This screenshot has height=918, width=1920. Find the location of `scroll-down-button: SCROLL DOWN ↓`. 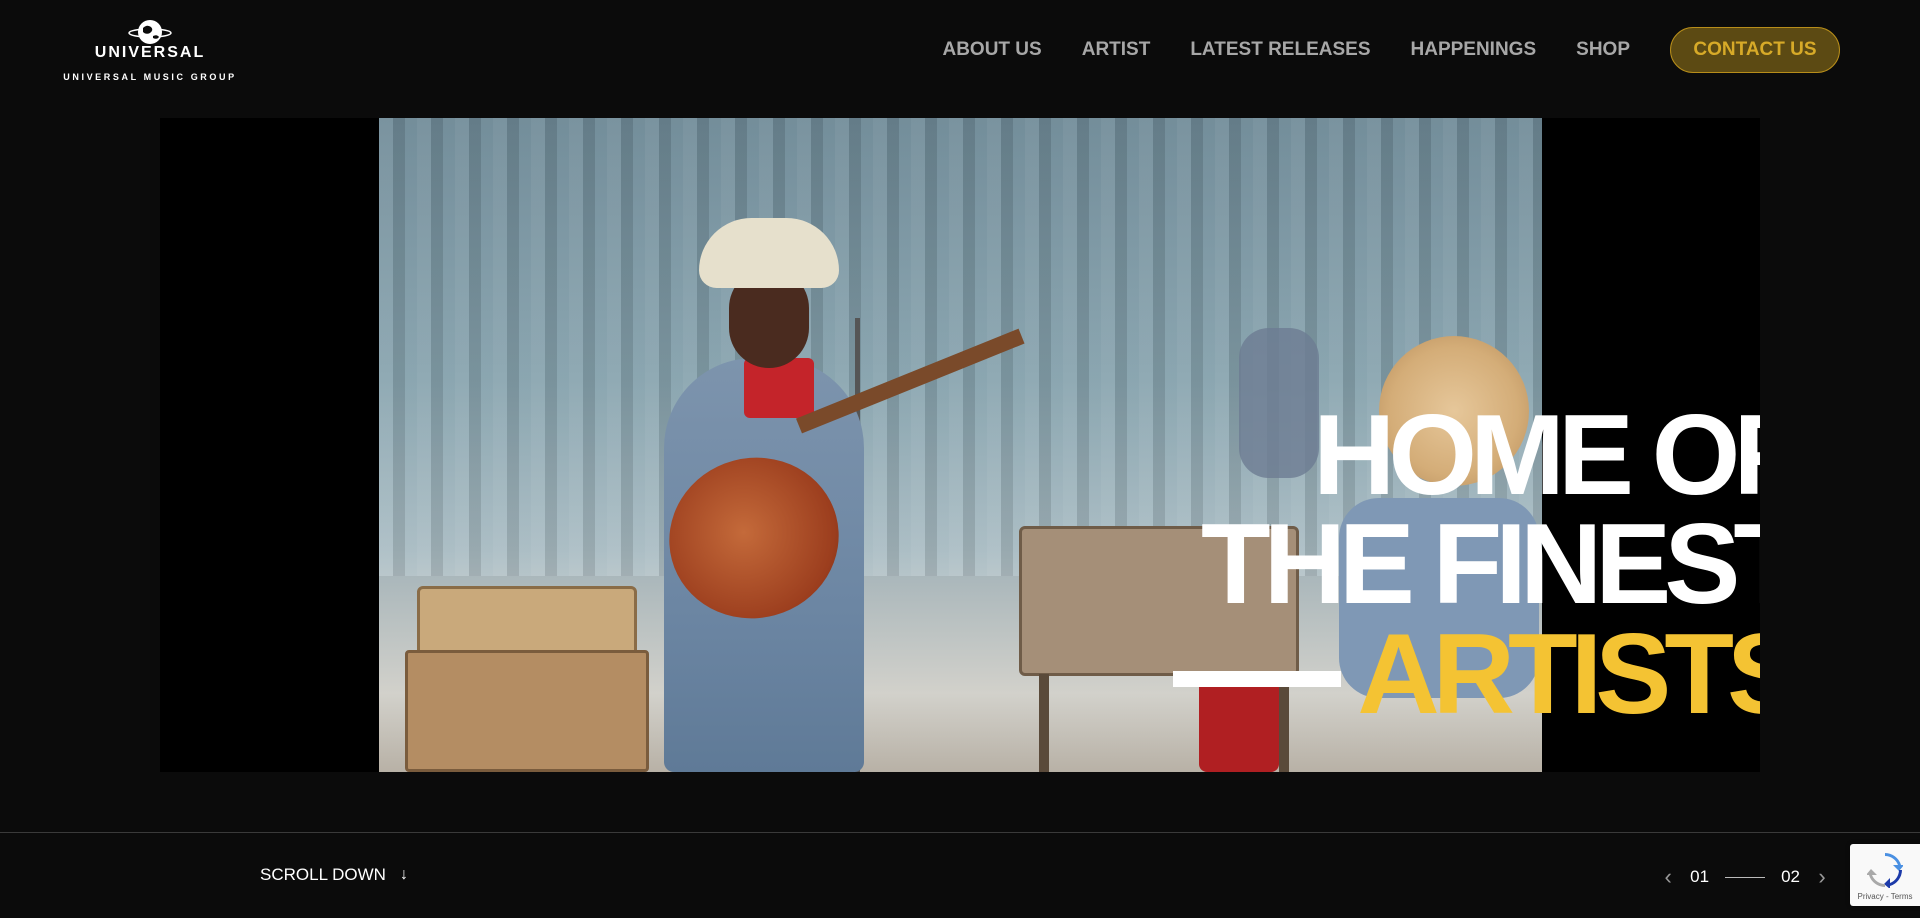

scroll-down-button: SCROLL DOWN ↓ is located at coordinates (334, 875).